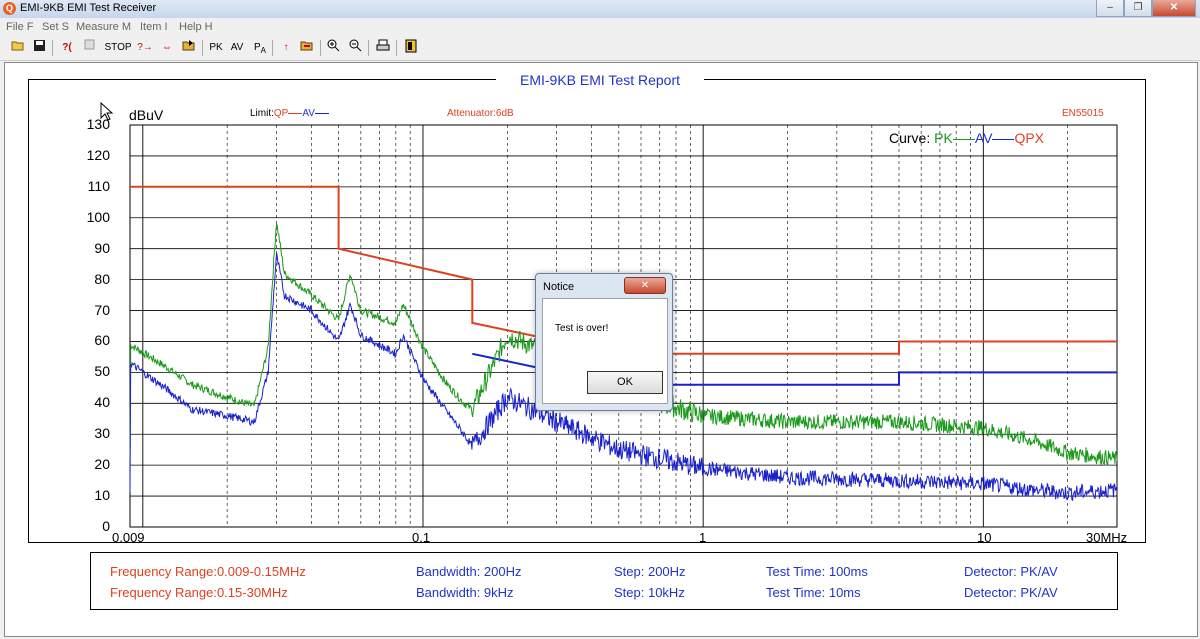 The image size is (1200, 639). I want to click on curve-pk-label: PK, so click(943, 138).